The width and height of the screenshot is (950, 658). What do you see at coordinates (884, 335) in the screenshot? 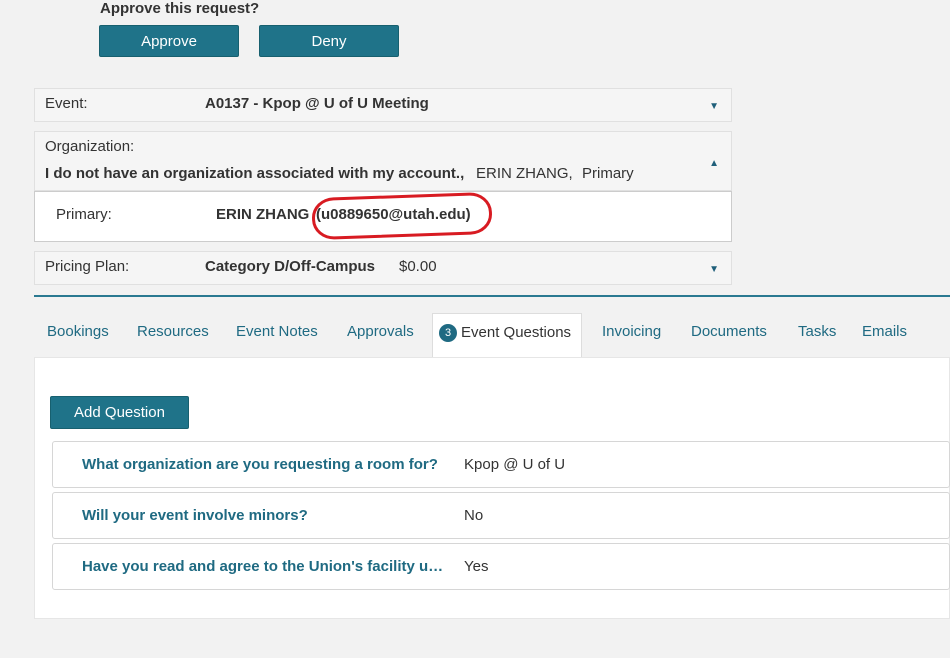
I see `tab-emails: Emails` at bounding box center [884, 335].